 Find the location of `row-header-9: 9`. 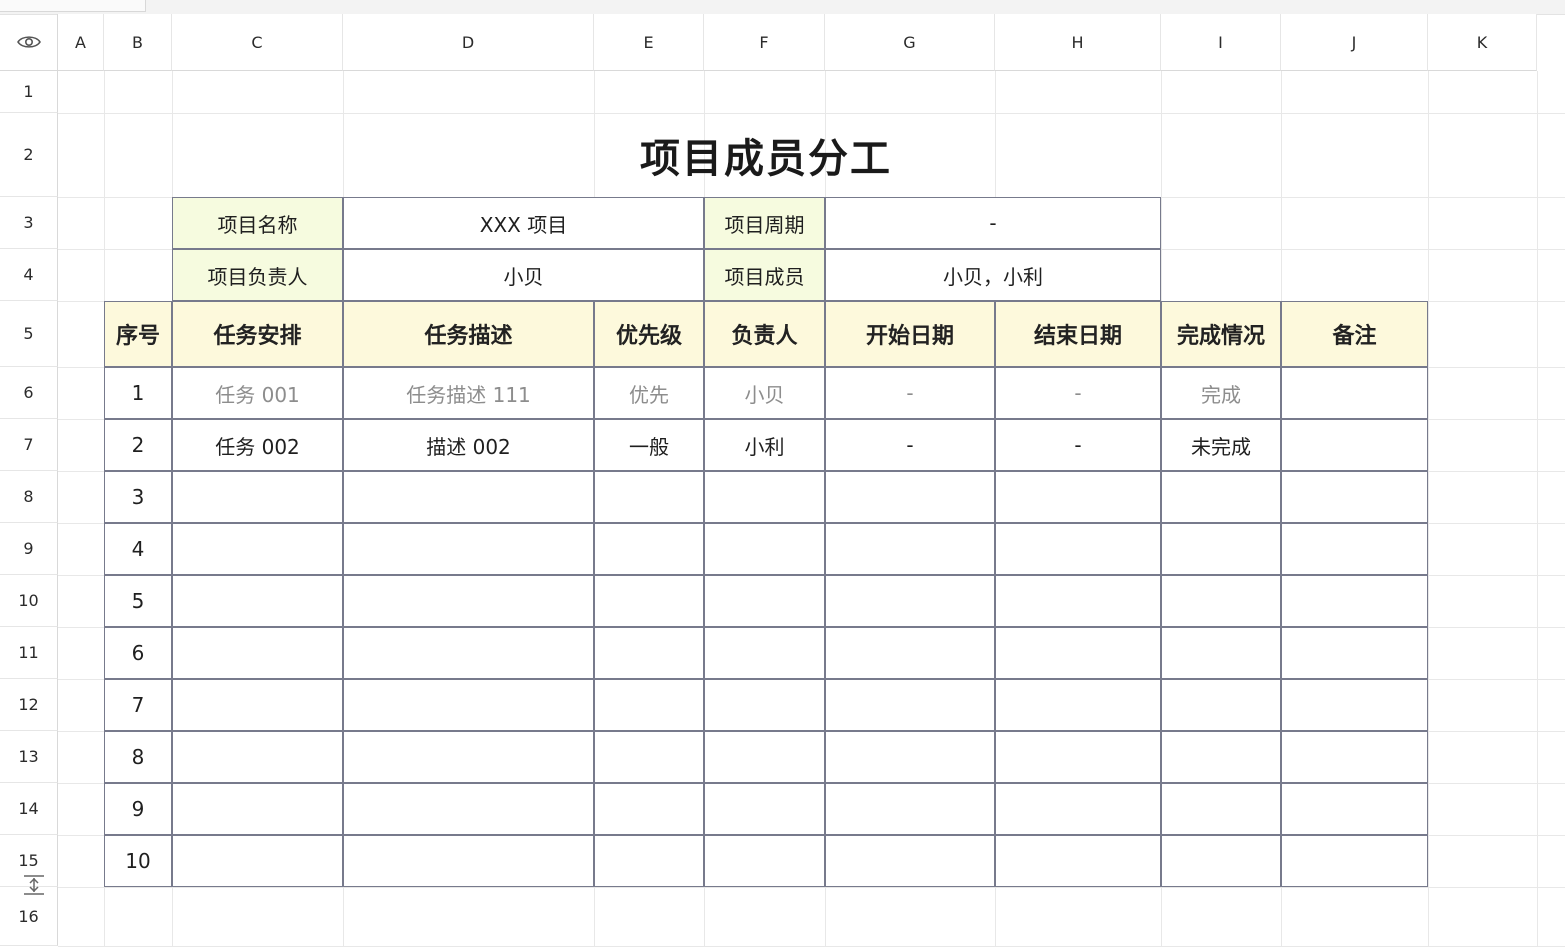

row-header-9: 9 is located at coordinates (29, 549).